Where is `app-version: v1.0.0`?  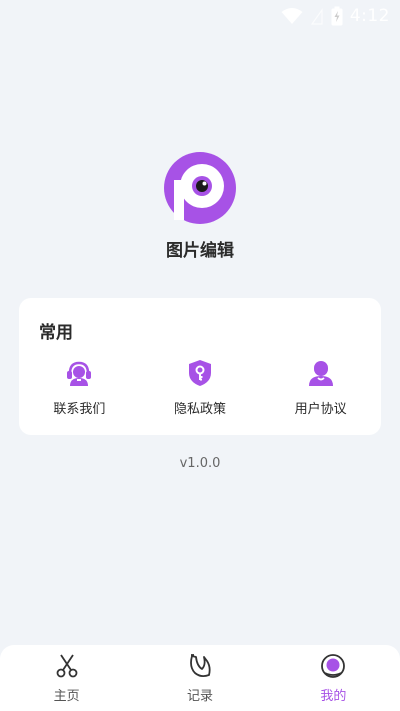 app-version: v1.0.0 is located at coordinates (200, 463).